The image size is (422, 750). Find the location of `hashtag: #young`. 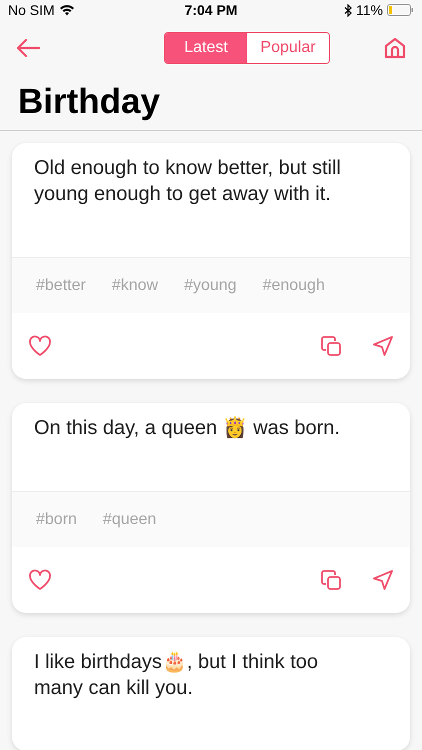

hashtag: #young is located at coordinates (210, 286).